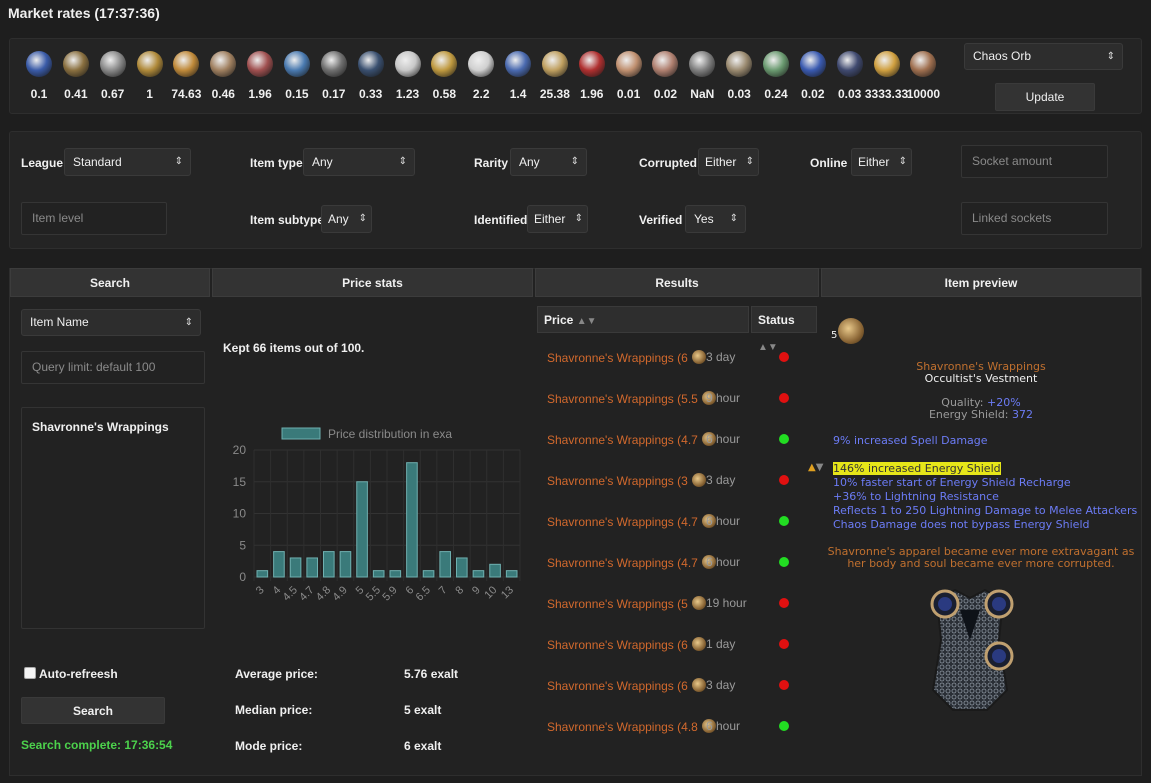 This screenshot has width=1151, height=783. What do you see at coordinates (389, 593) in the screenshot?
I see `x-tick-label: 5.9` at bounding box center [389, 593].